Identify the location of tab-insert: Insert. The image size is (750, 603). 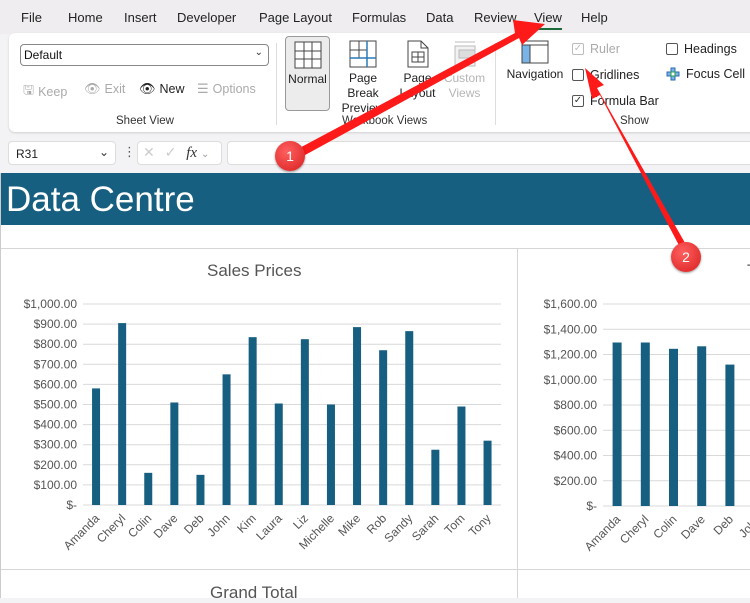
(140, 17).